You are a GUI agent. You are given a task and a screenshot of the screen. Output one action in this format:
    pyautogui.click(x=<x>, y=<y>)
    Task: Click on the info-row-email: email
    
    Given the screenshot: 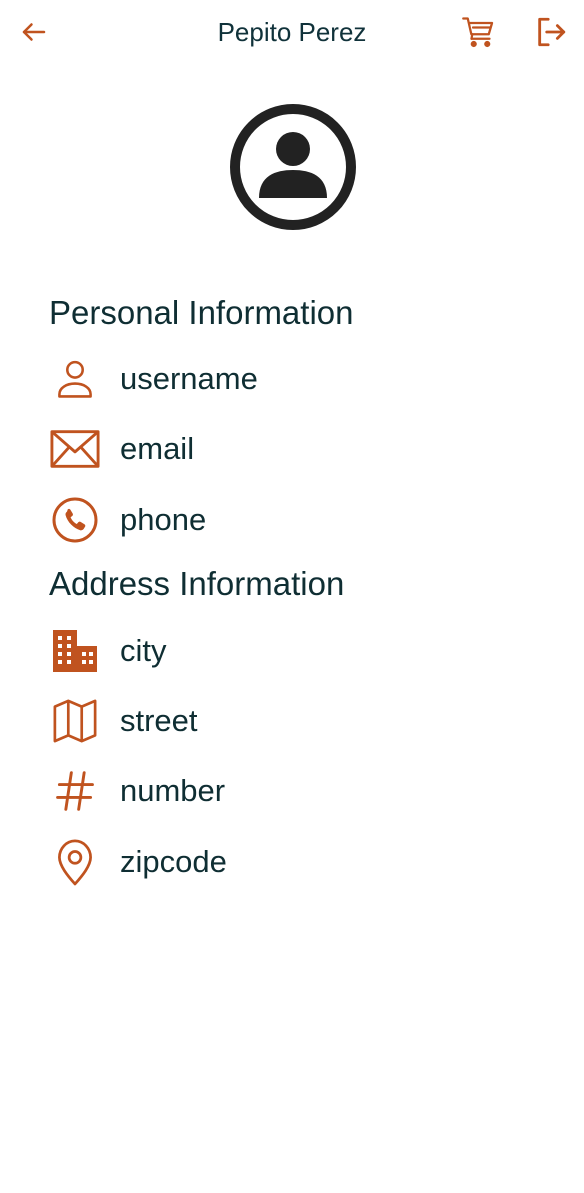 What is the action you would take?
    pyautogui.click(x=121, y=449)
    